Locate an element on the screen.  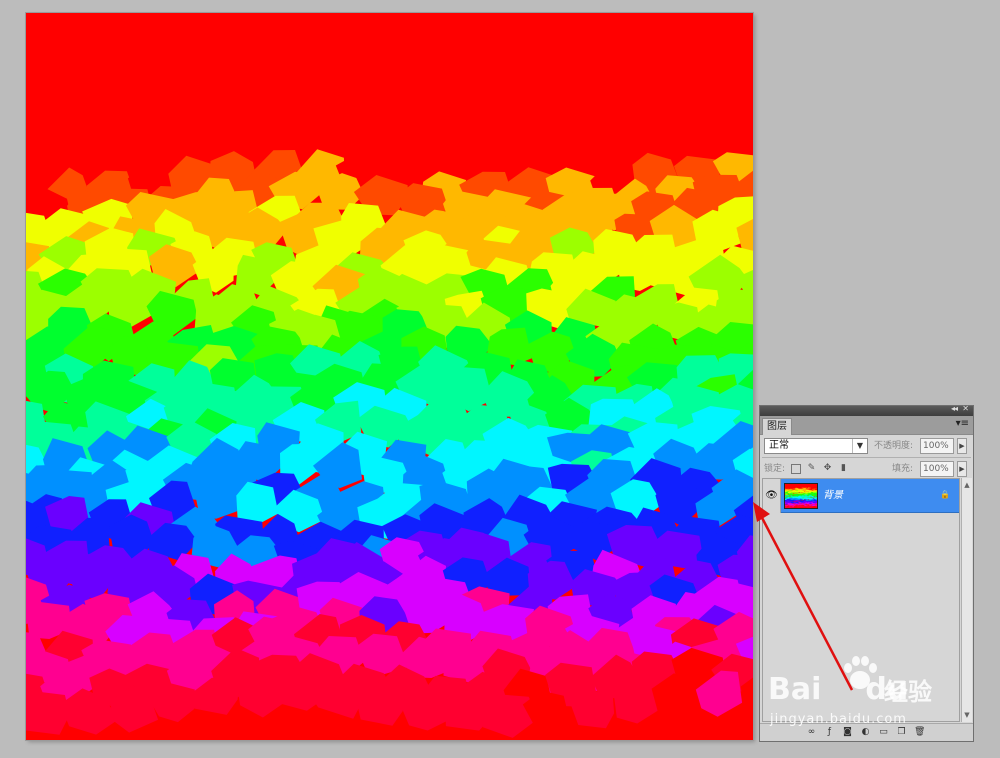
blend-opacity-row: 正常 ▼ 不透明度: 100% ▶ is located at coordinates (866, 446).